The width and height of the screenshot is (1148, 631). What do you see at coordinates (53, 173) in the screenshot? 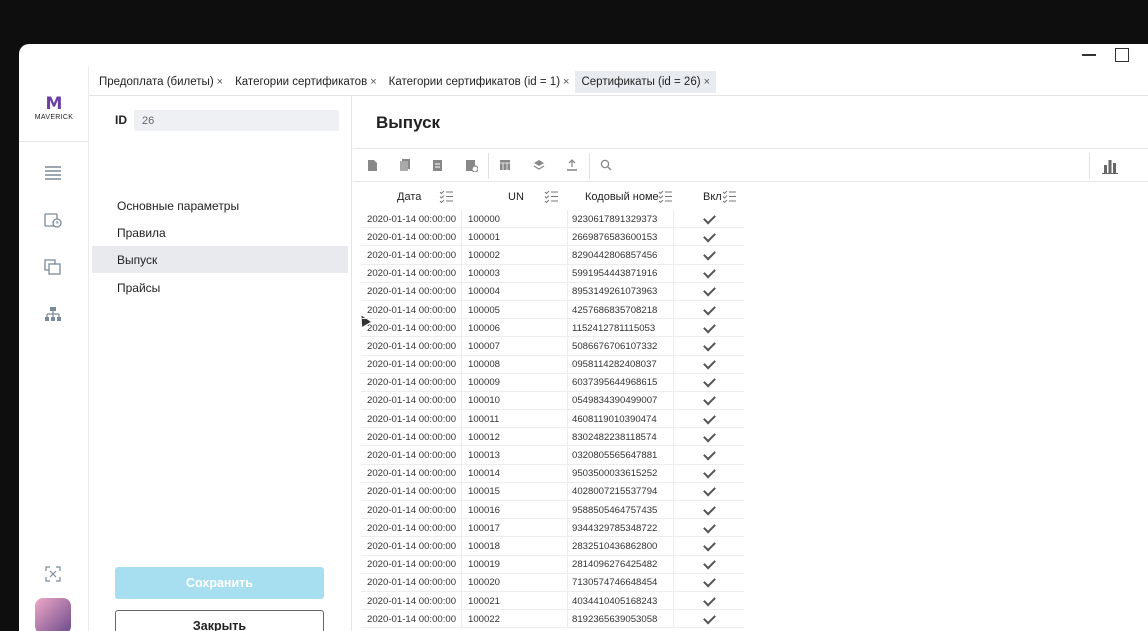
I see `menu-icon` at bounding box center [53, 173].